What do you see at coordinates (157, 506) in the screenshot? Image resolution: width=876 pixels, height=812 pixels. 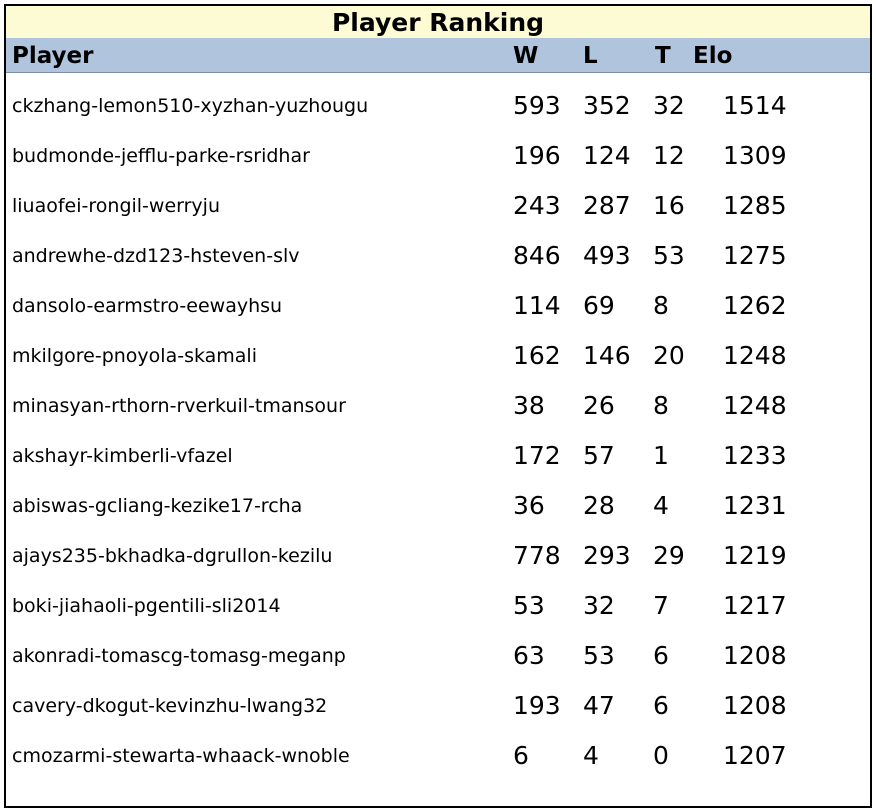 I see `player-name: abiswas-gcliang-kezike17-rcha` at bounding box center [157, 506].